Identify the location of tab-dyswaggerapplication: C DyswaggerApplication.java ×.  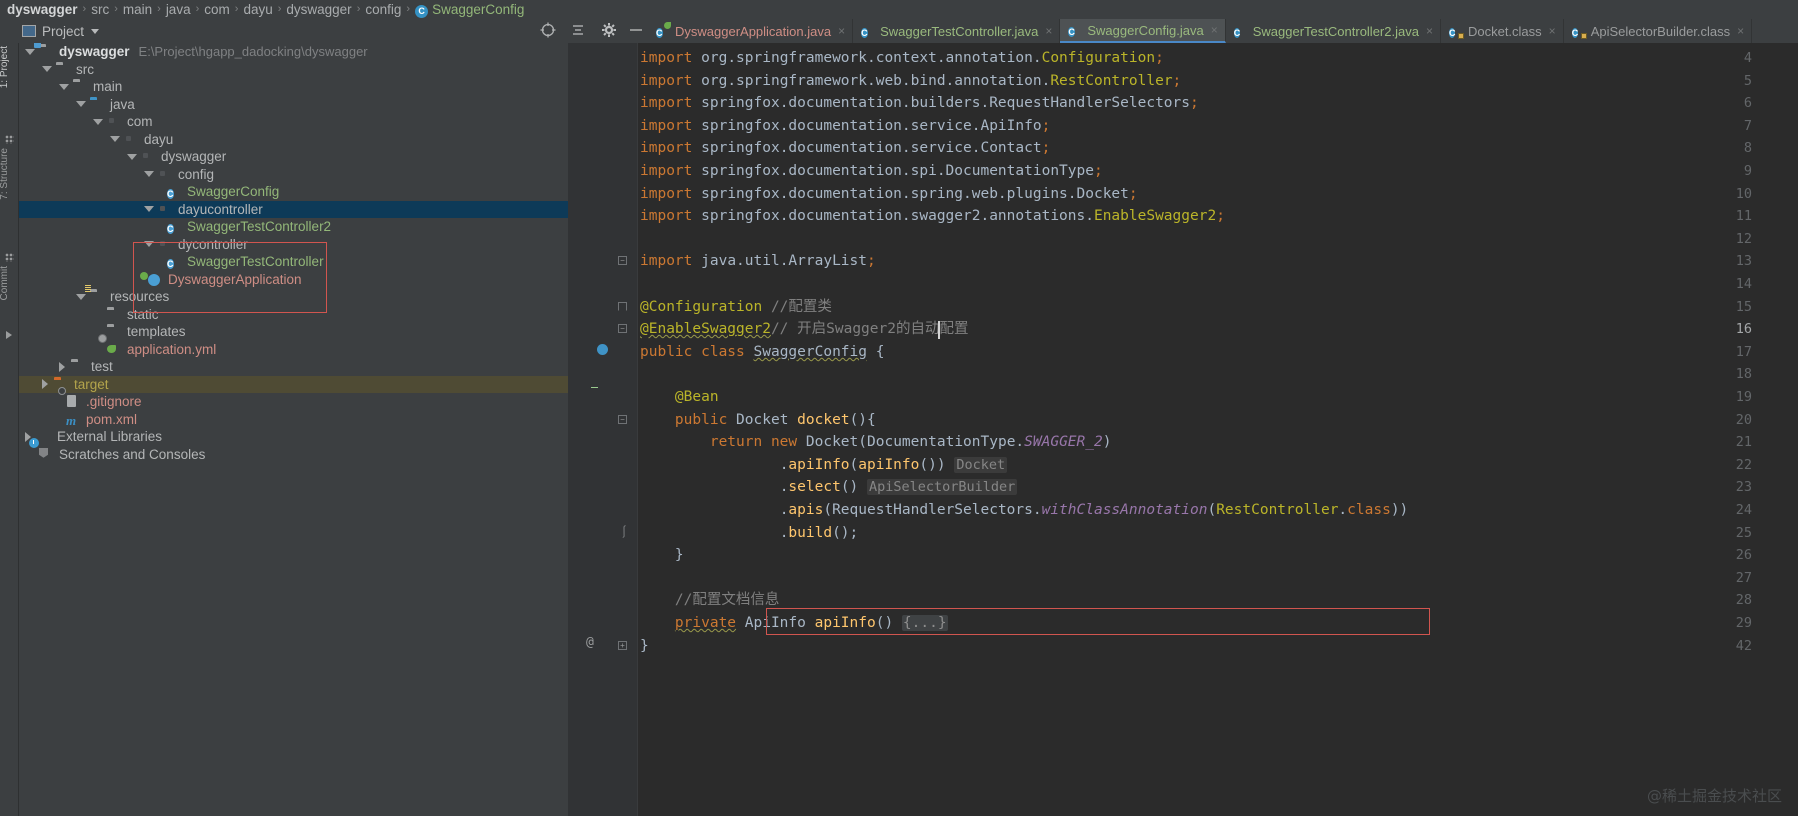
(751, 31).